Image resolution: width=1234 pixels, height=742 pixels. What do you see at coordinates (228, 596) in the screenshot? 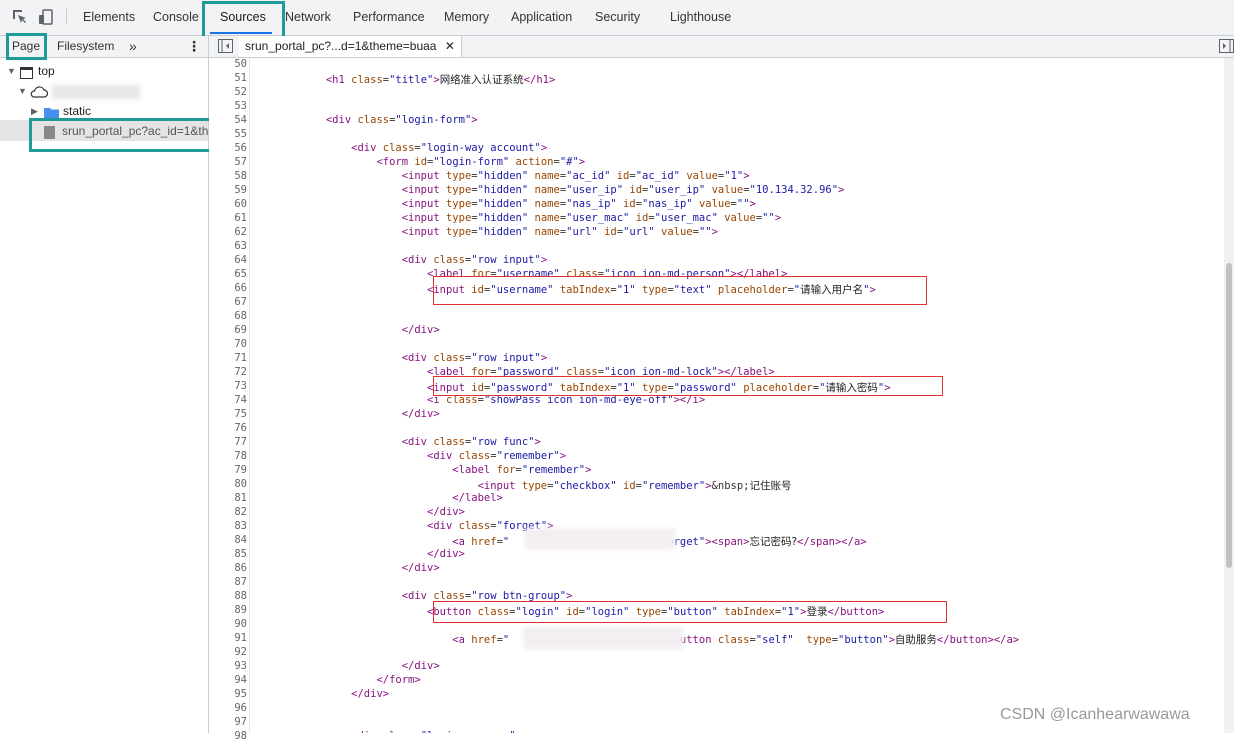
I see `line-number: 88` at bounding box center [228, 596].